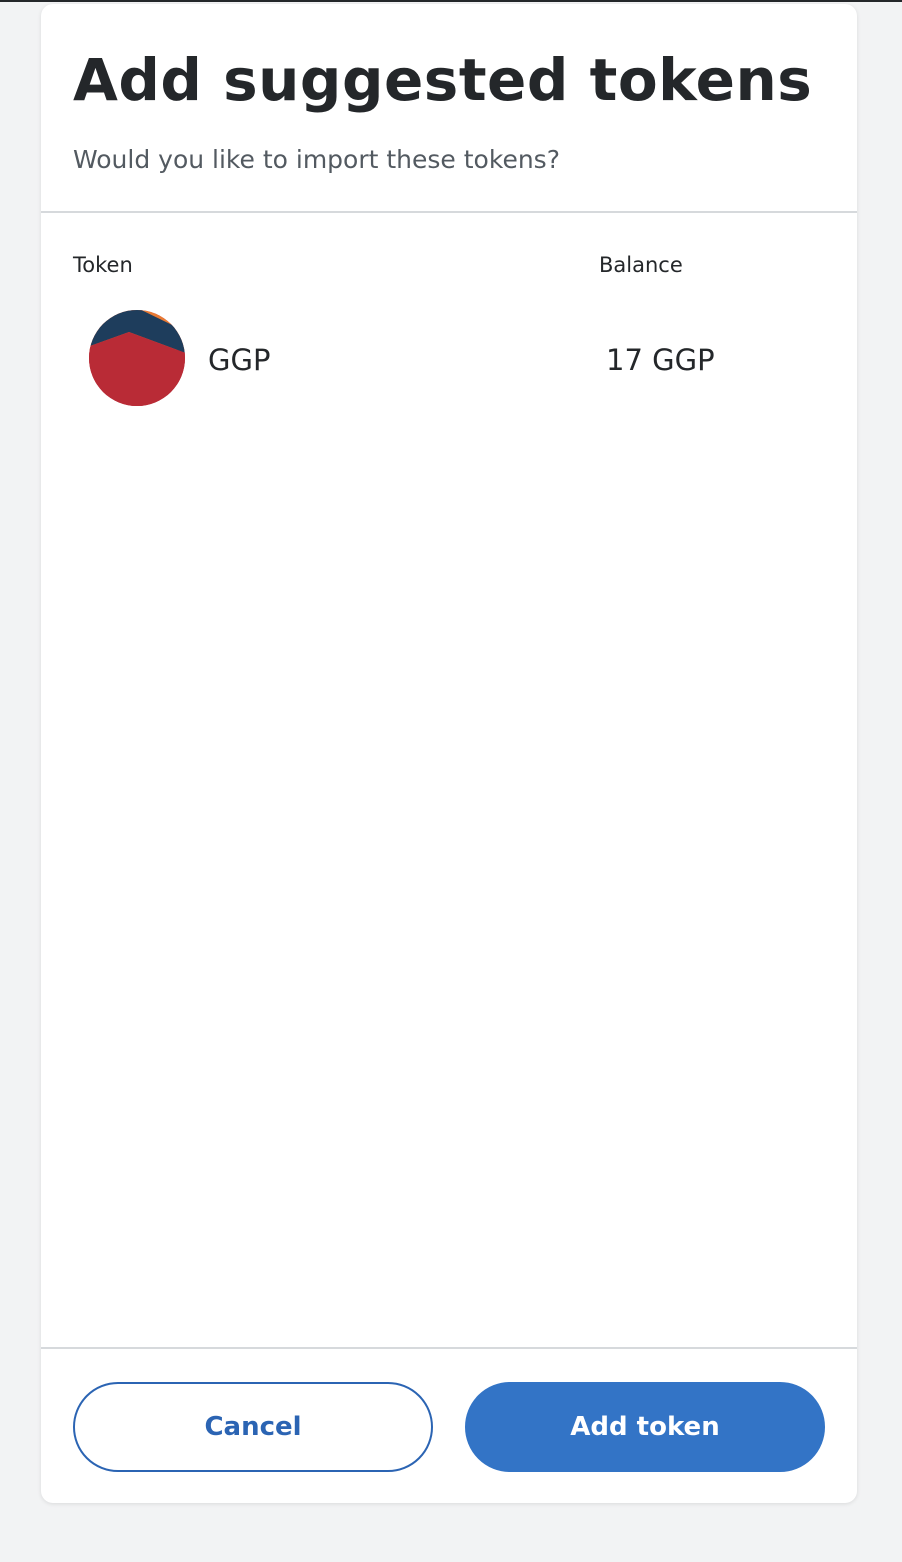 This screenshot has height=1562, width=902. What do you see at coordinates (443, 80) in the screenshot?
I see `page-title: Add suggested tokens` at bounding box center [443, 80].